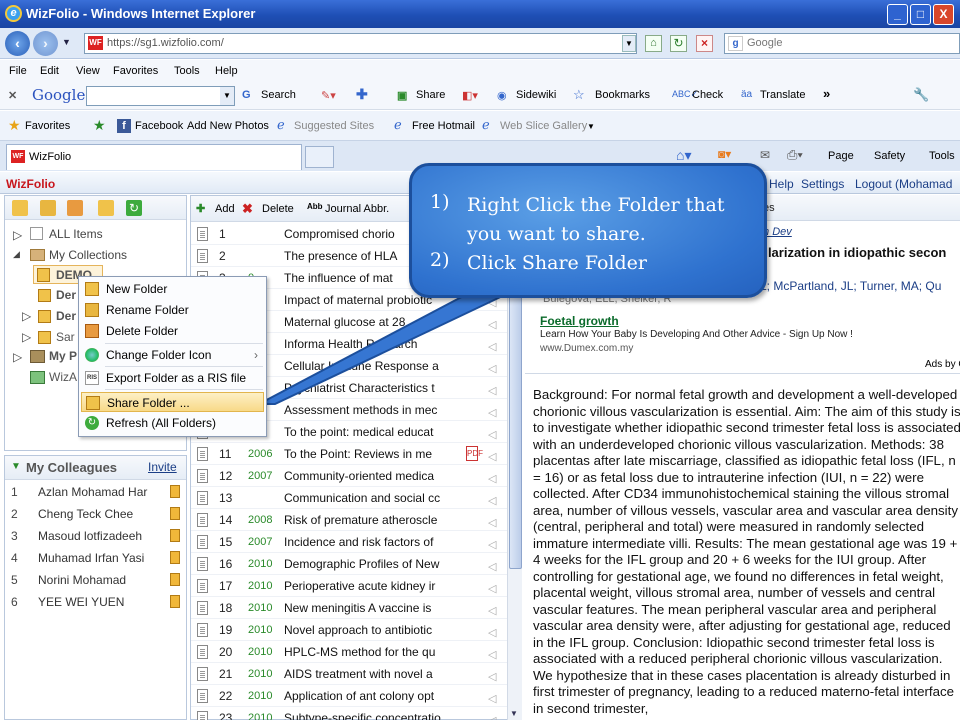 This screenshot has width=960, height=720. What do you see at coordinates (355, 713) in the screenshot?
I see `list-item: 23 2010 Subtype-specific concentratio ◁` at bounding box center [355, 713].